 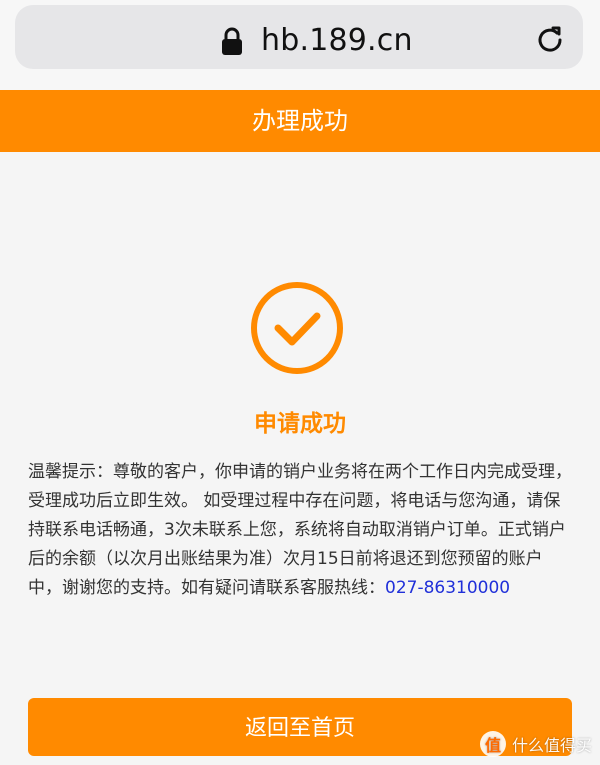 What do you see at coordinates (492, 744) in the screenshot?
I see `watermark-badge: 值` at bounding box center [492, 744].